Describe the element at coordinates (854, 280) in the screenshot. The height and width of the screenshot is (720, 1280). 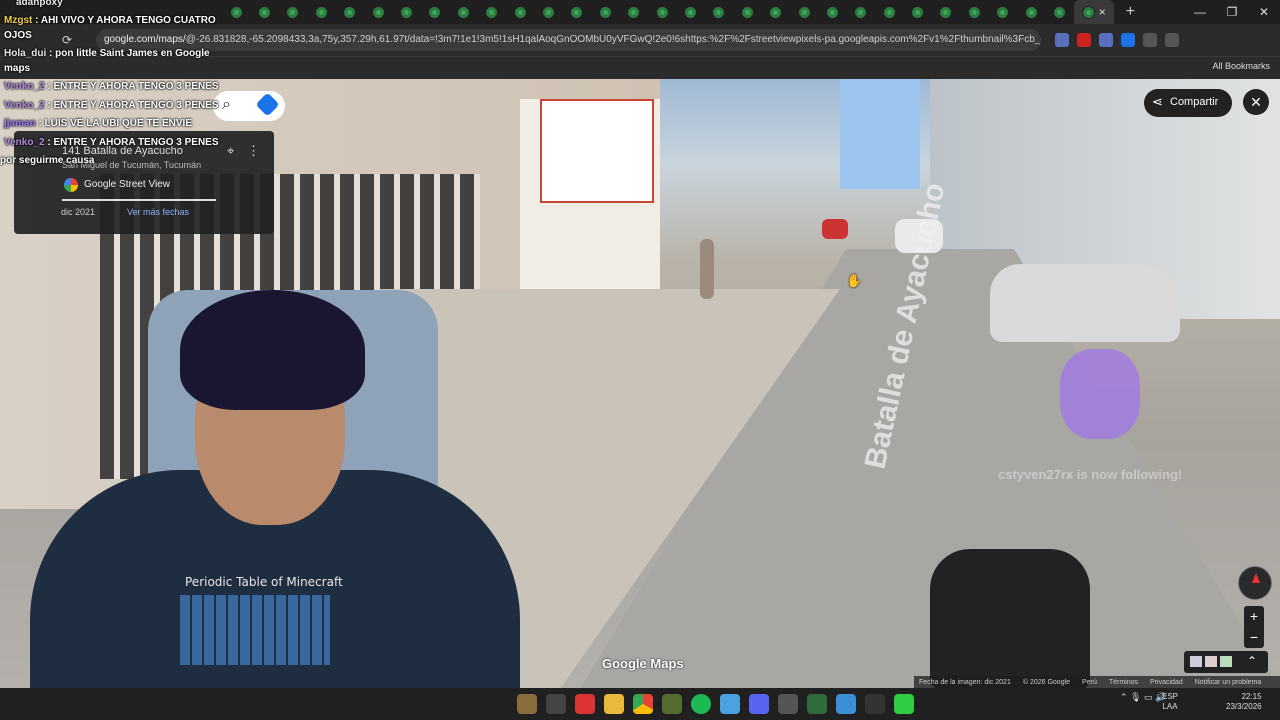
I see `hand-cursor-icon: ✋` at that location.